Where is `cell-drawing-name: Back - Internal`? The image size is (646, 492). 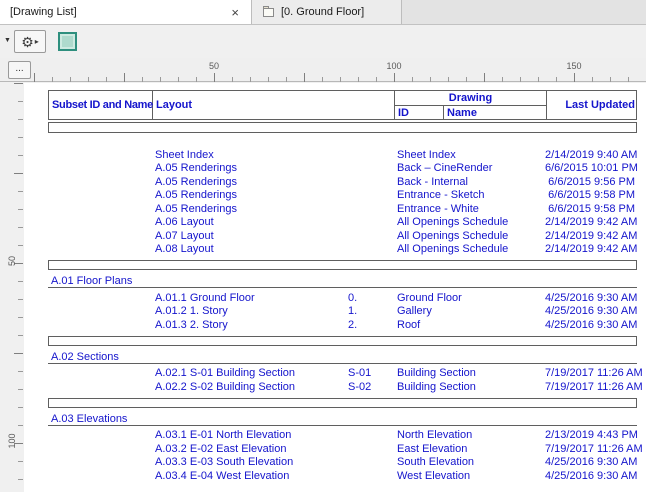 cell-drawing-name: Back - Internal is located at coordinates (432, 181).